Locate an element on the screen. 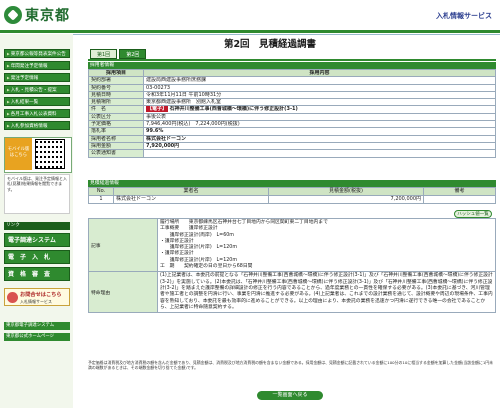 The height and width of the screenshot is (408, 500). row-label-kiji: 記事 is located at coordinates (123, 245).